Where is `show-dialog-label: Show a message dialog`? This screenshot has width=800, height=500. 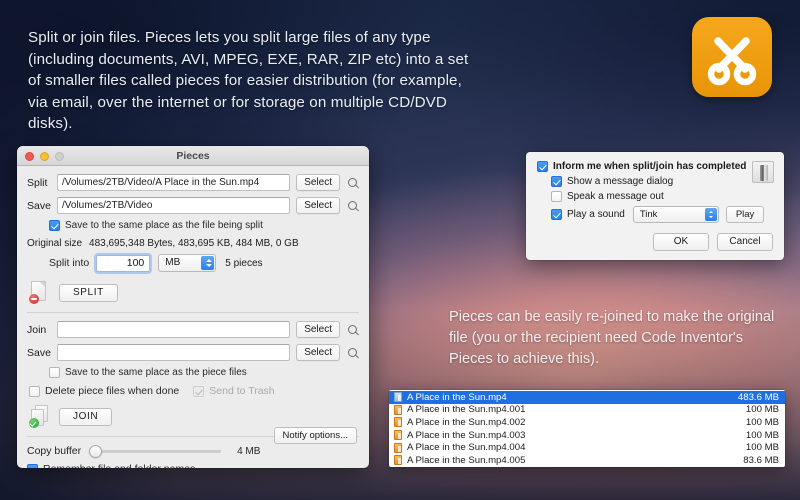
show-dialog-label: Show a message dialog is located at coordinates (620, 181).